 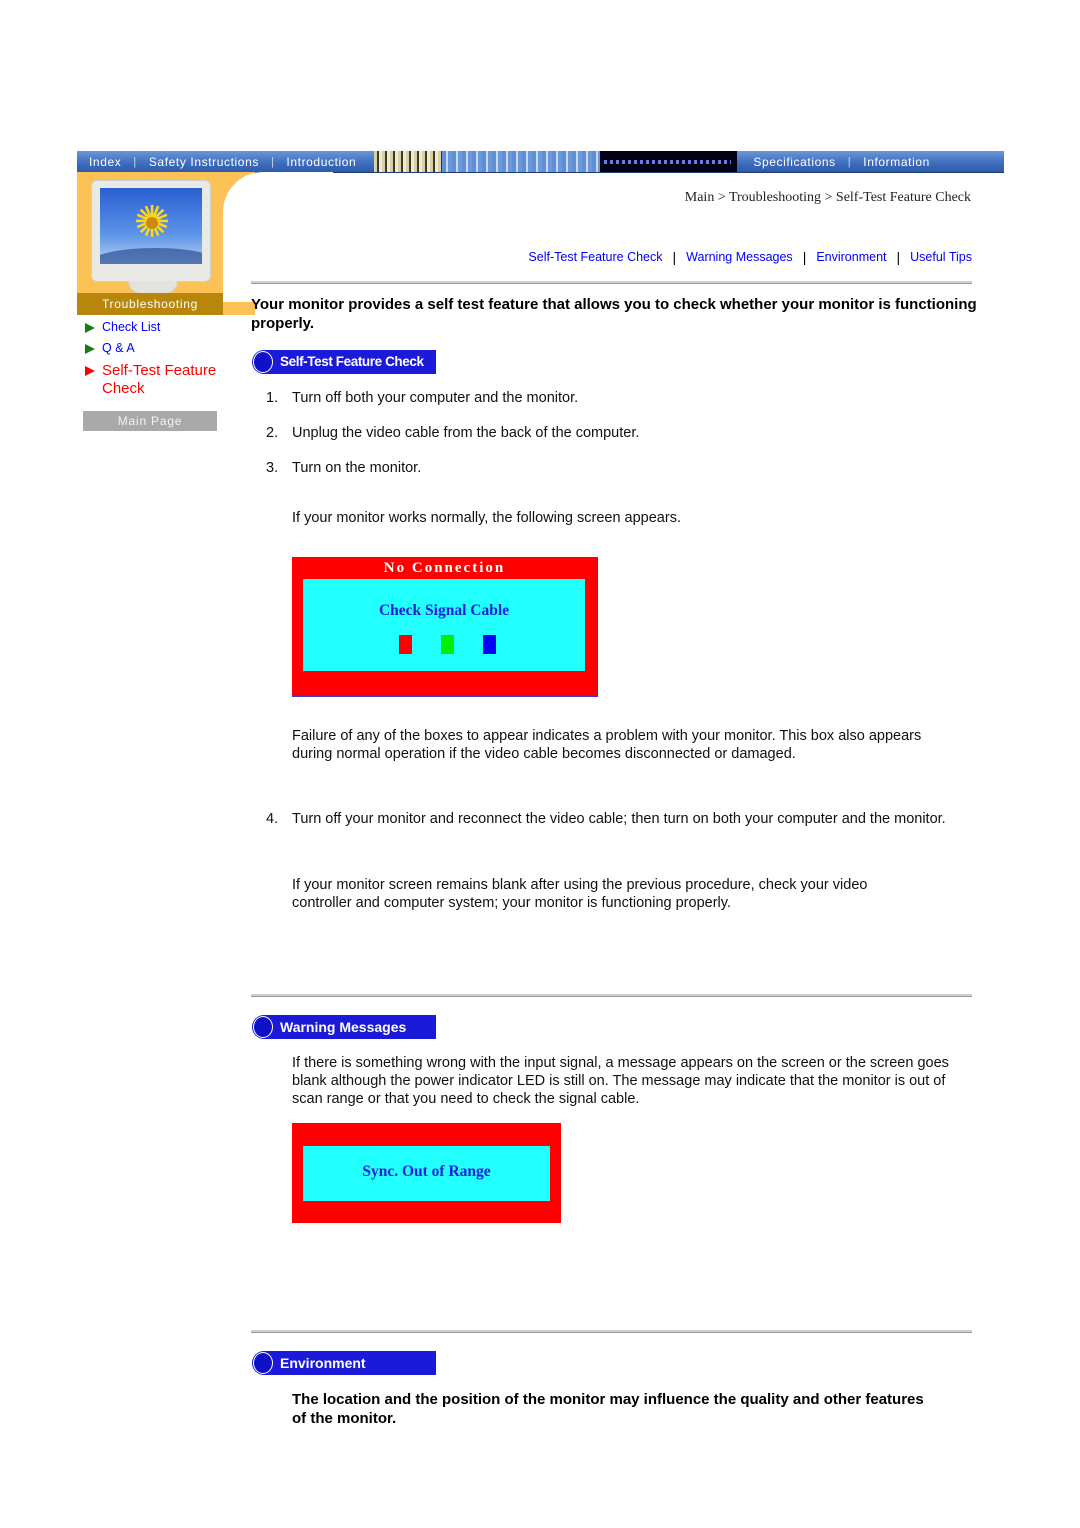 I want to click on sidebar-links: Check List Q & A Self-Test Feature Check, so click(x=164, y=362).